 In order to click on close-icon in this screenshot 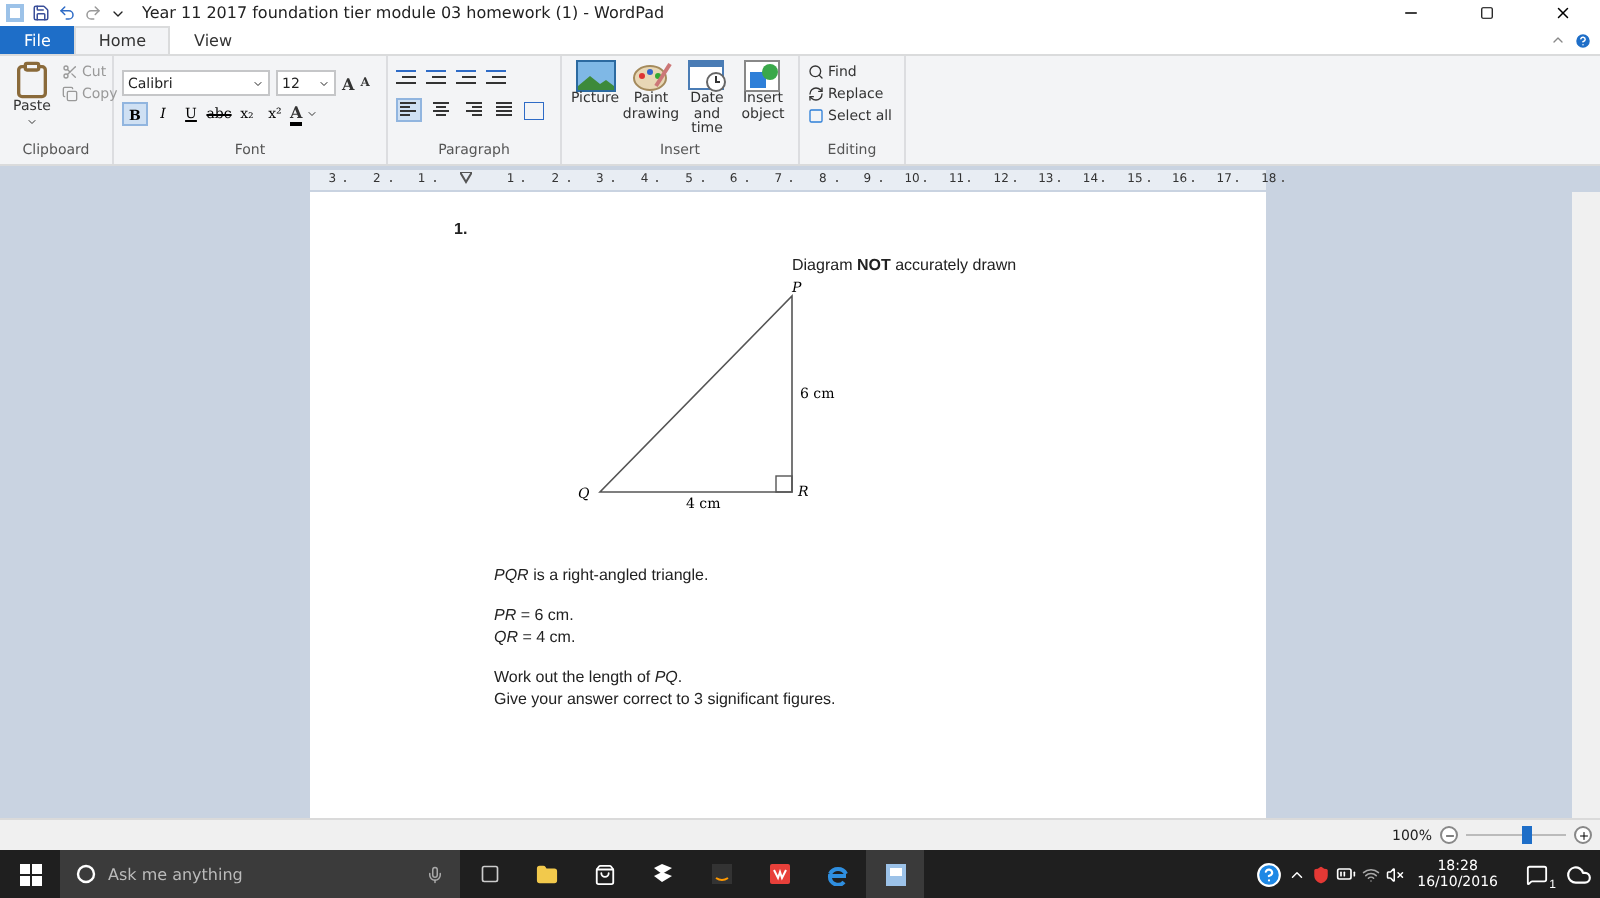, I will do `click(1562, 13)`.